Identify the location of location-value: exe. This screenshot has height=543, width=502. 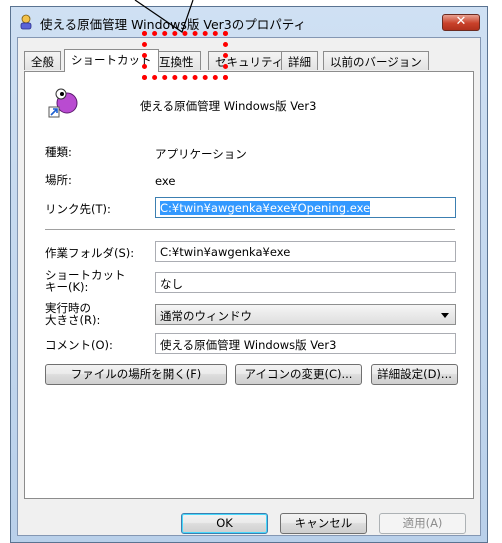
(165, 181).